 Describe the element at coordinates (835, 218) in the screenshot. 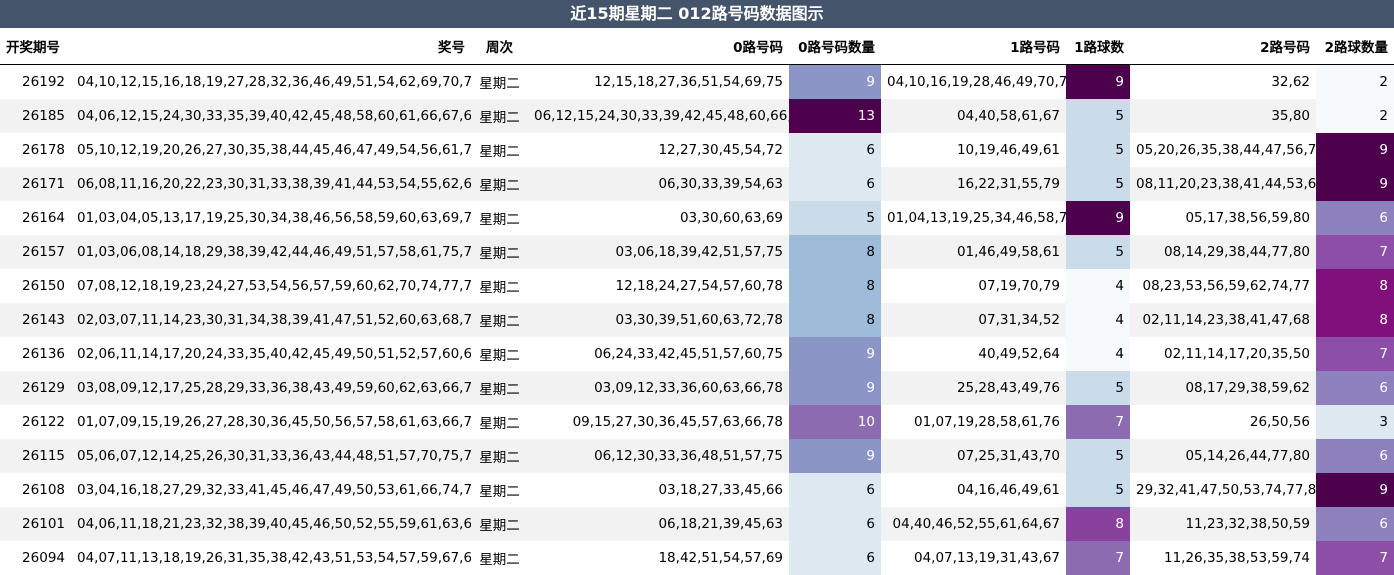

I see `cell-route0-count: 5` at that location.